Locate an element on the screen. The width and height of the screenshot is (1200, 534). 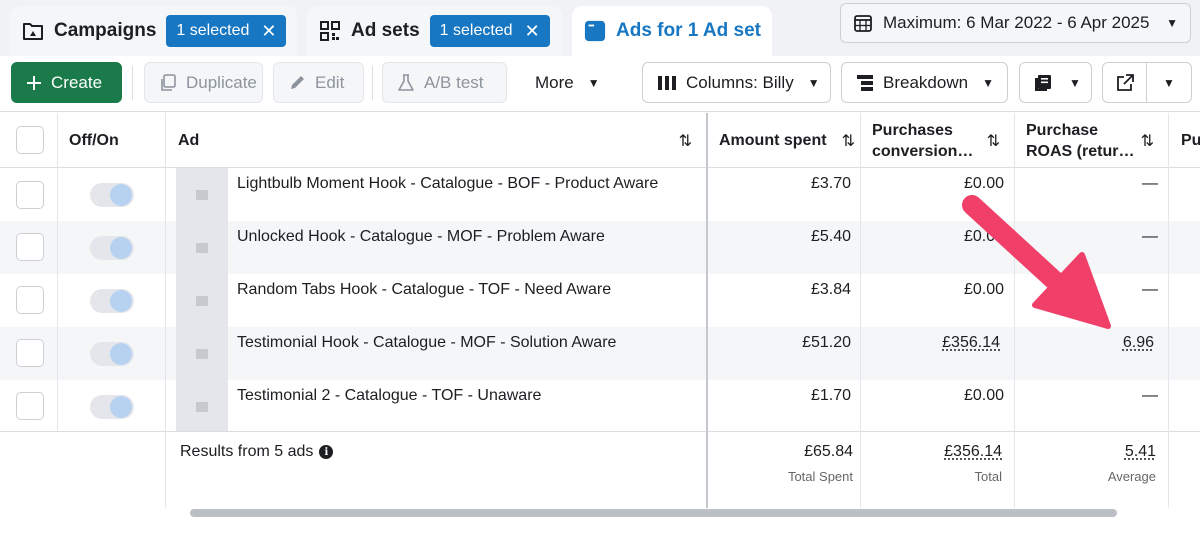
duplicate-button: Duplicate is located at coordinates (203, 82).